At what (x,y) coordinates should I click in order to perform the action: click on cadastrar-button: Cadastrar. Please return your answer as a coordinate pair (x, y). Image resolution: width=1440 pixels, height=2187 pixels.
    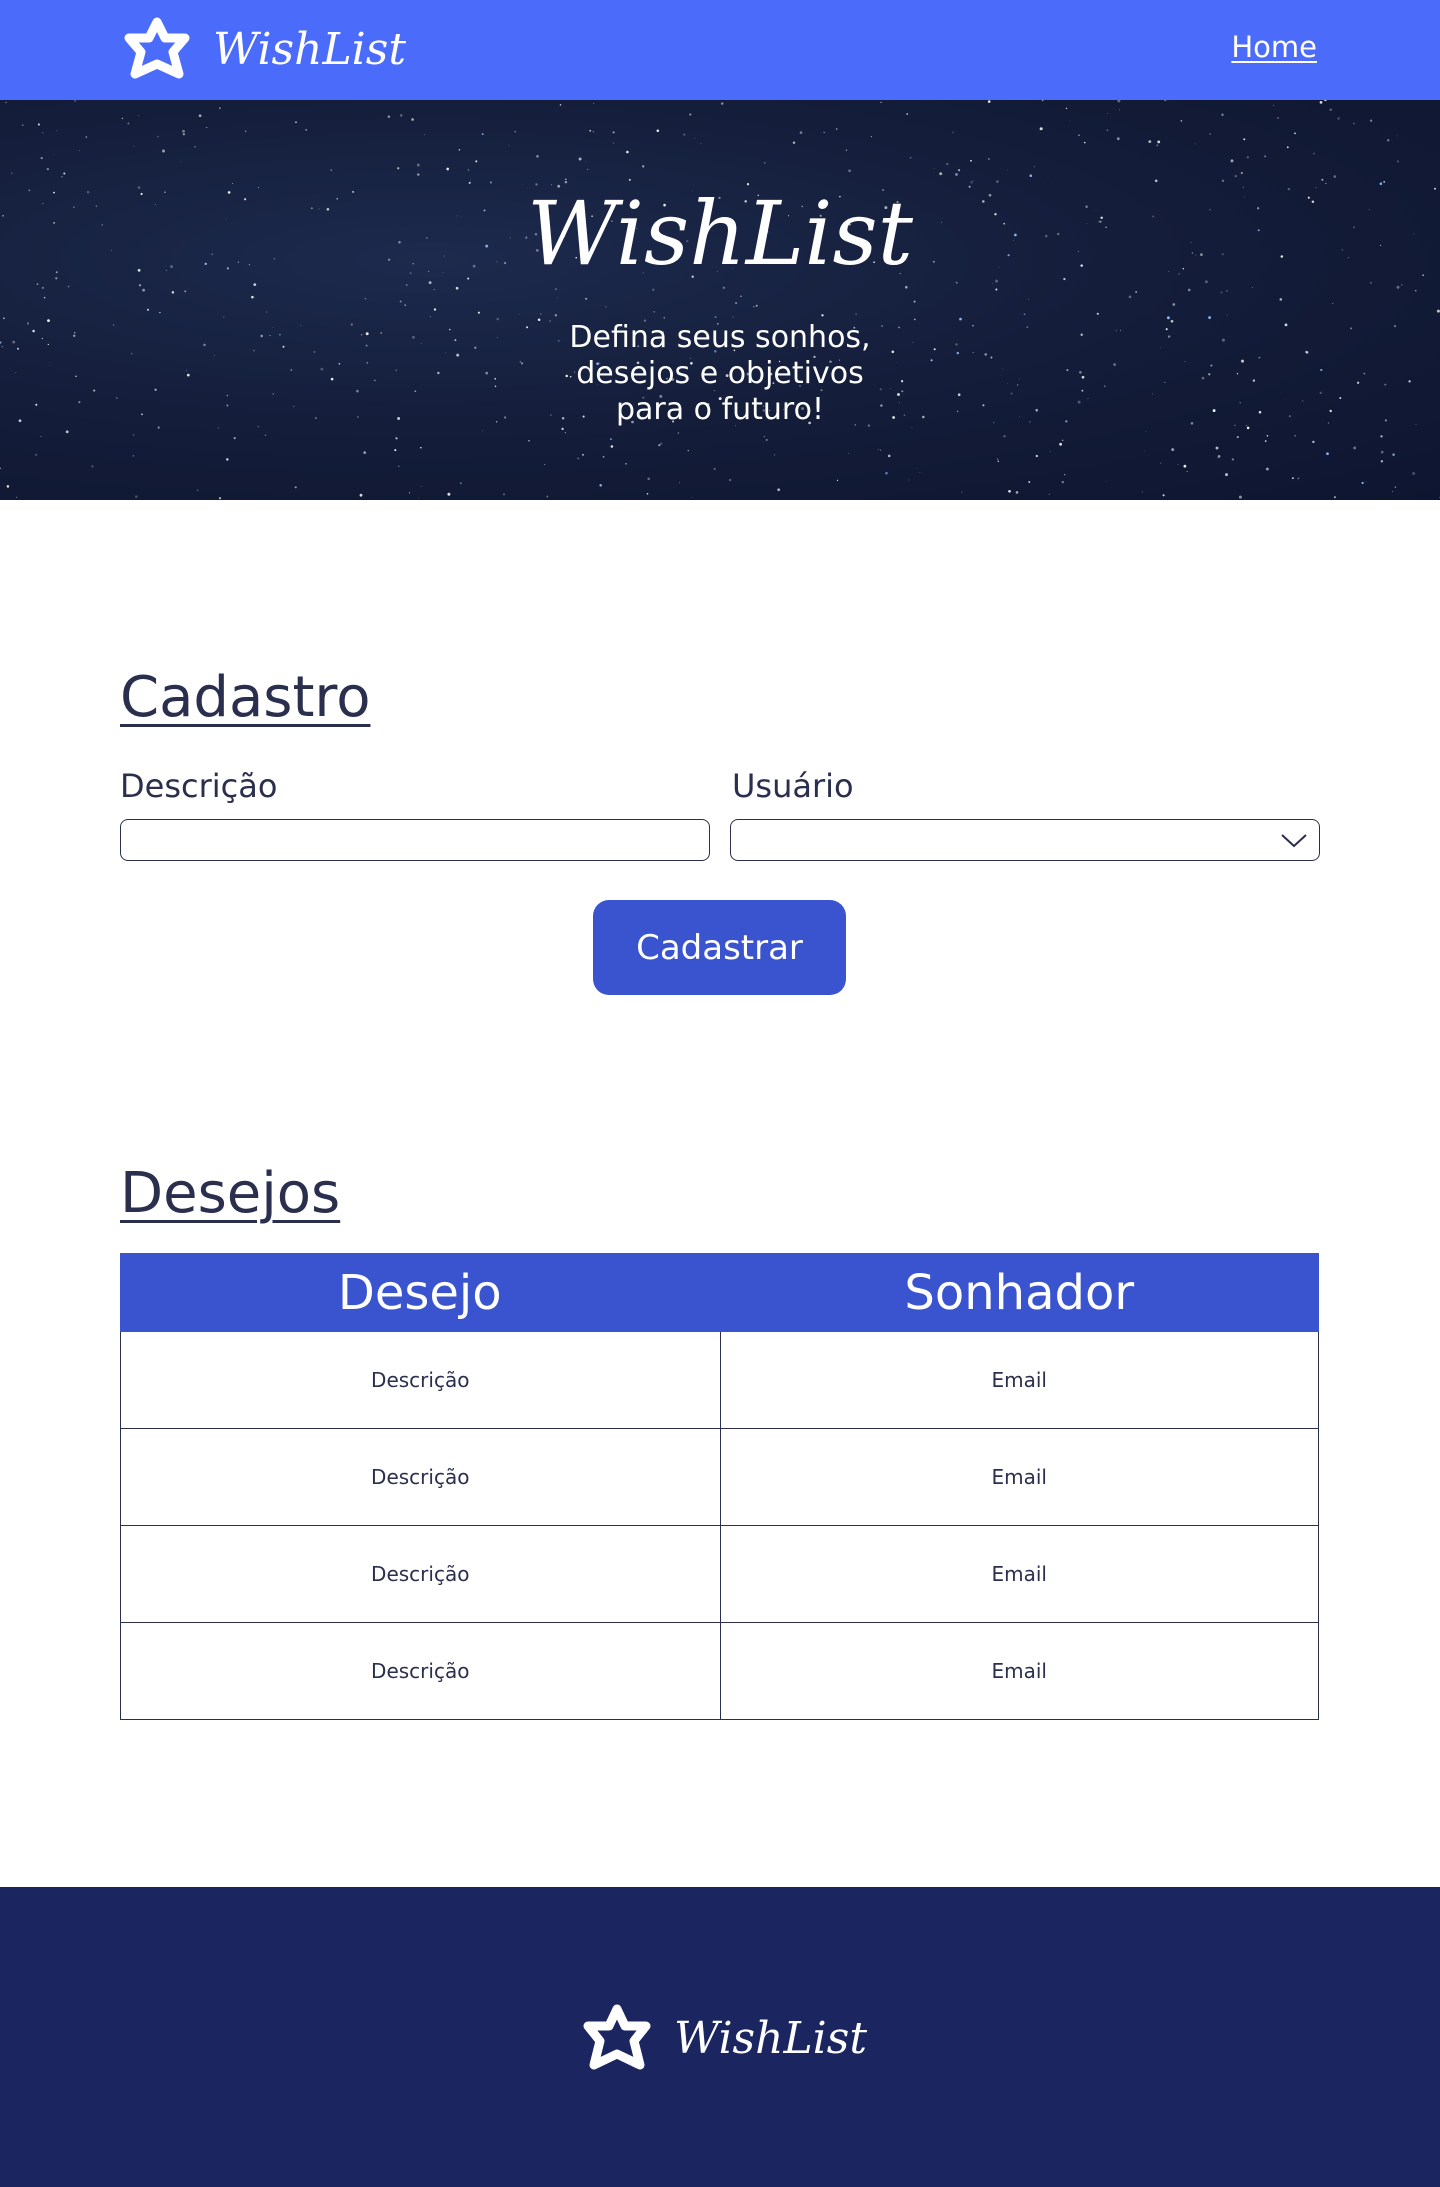
    Looking at the image, I should click on (719, 947).